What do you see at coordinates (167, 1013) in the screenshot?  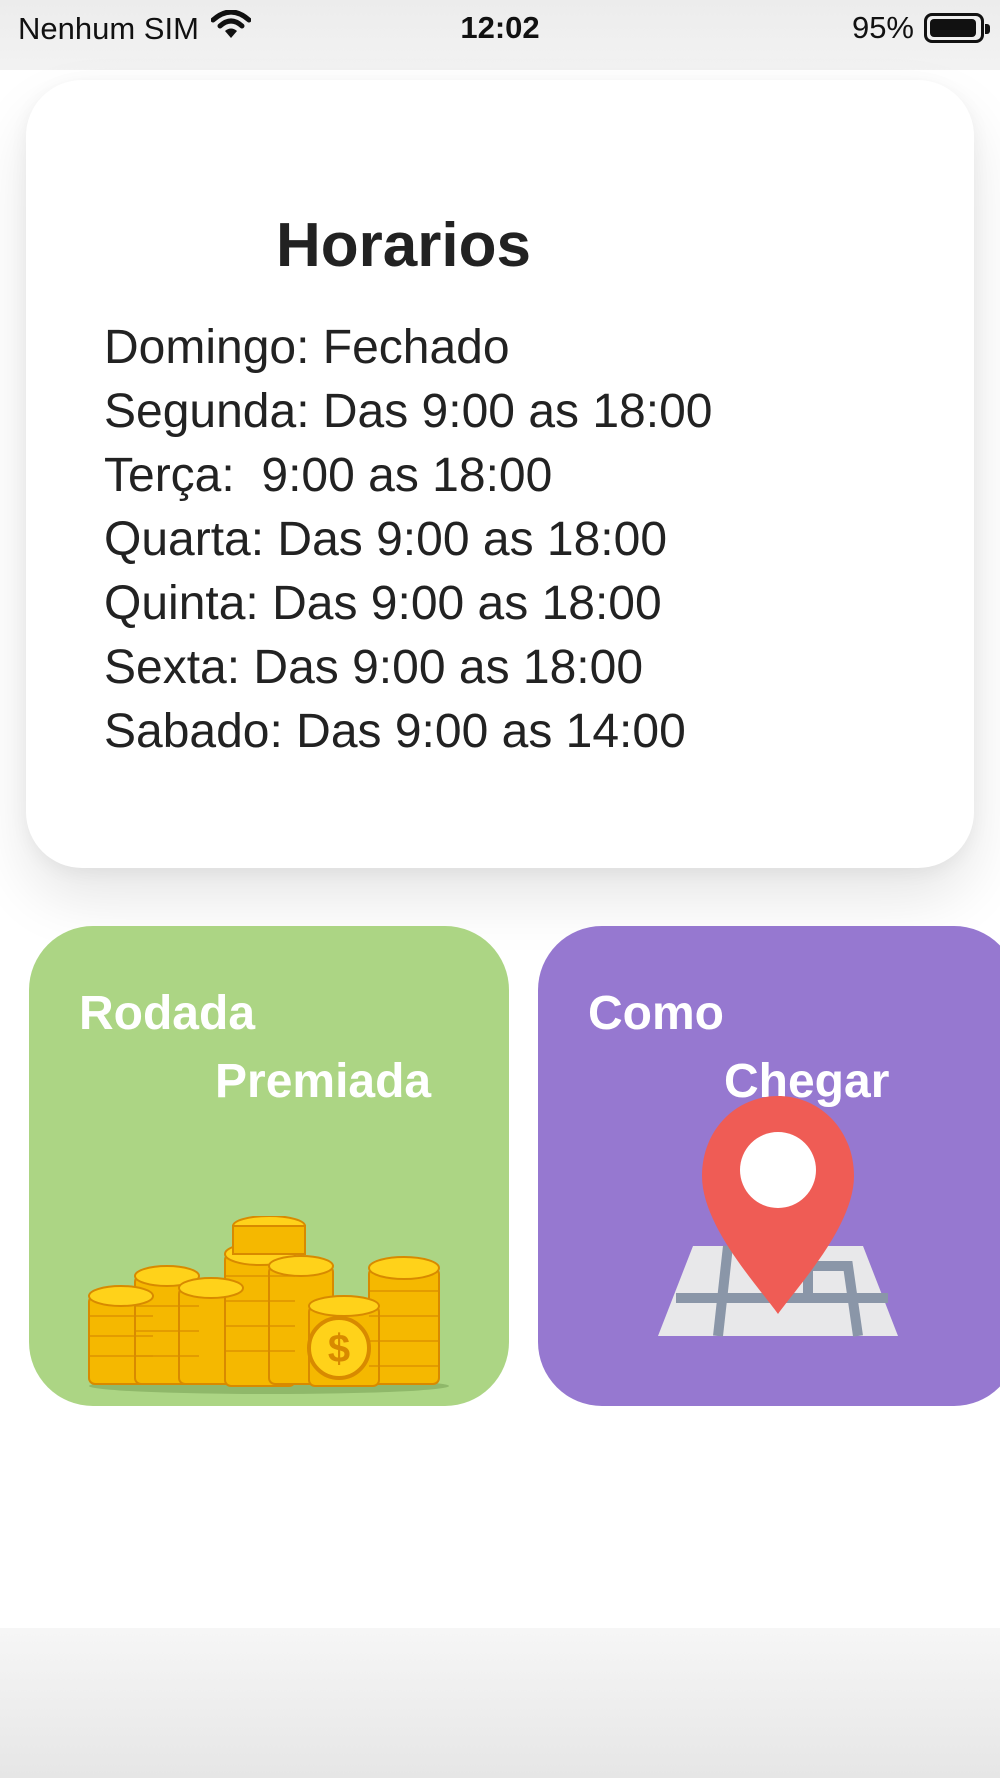 I see `tile-label-line1: Rodada` at bounding box center [167, 1013].